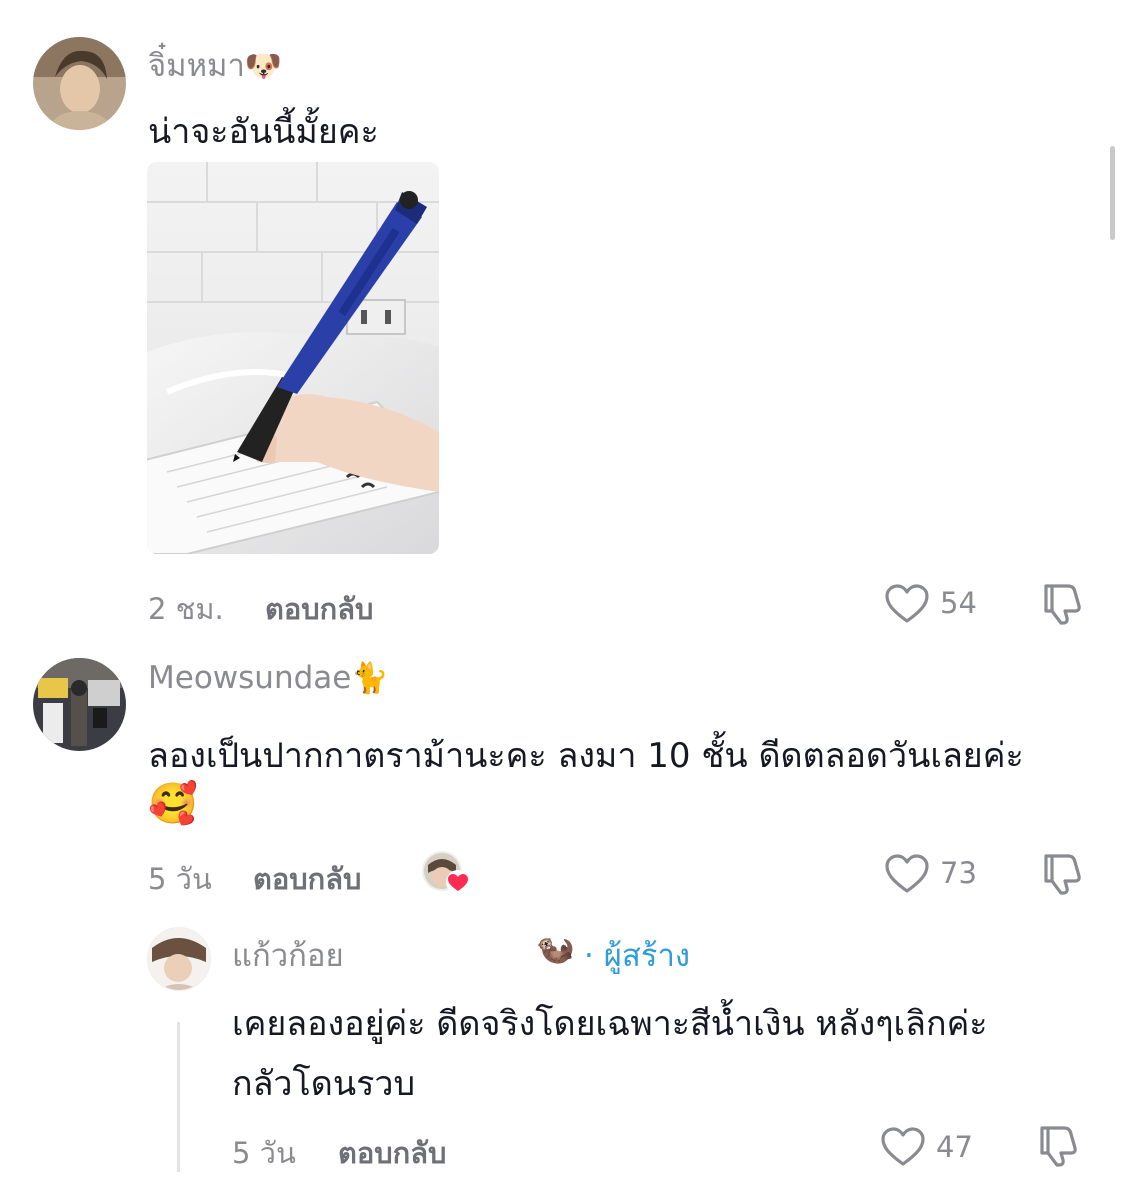 The height and width of the screenshot is (1200, 1126). Describe the element at coordinates (555, 949) in the screenshot. I see `otter-emoji-icon: 🦦` at that location.